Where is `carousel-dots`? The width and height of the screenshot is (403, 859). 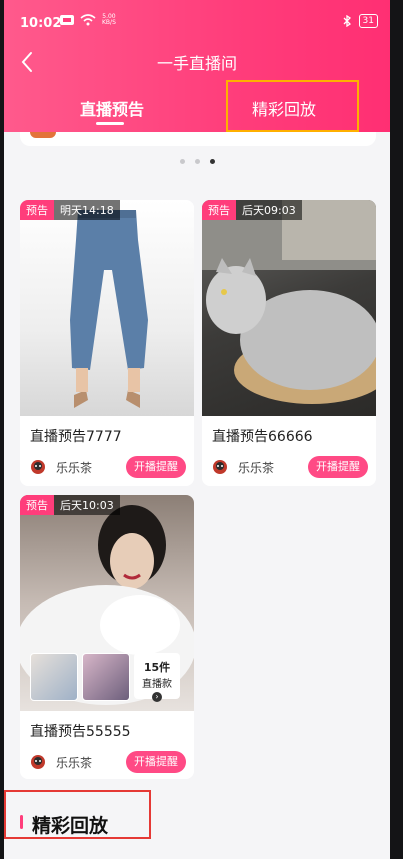
carousel-dots is located at coordinates (197, 161).